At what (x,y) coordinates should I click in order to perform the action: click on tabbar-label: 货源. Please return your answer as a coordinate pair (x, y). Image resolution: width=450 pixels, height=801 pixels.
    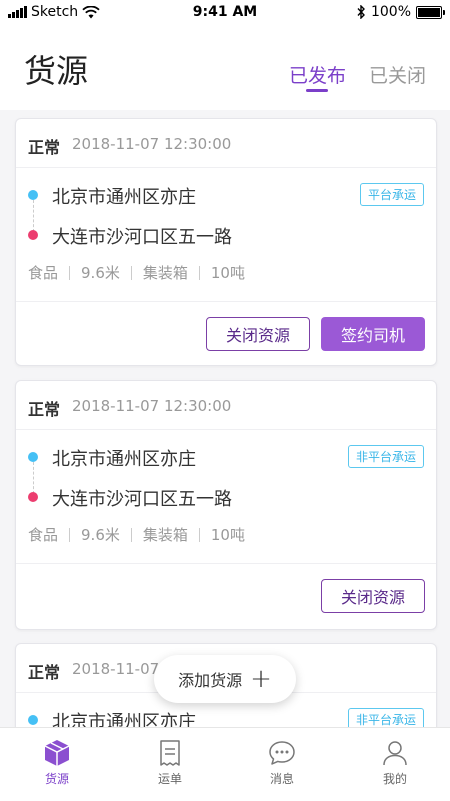
    Looking at the image, I should click on (56, 779).